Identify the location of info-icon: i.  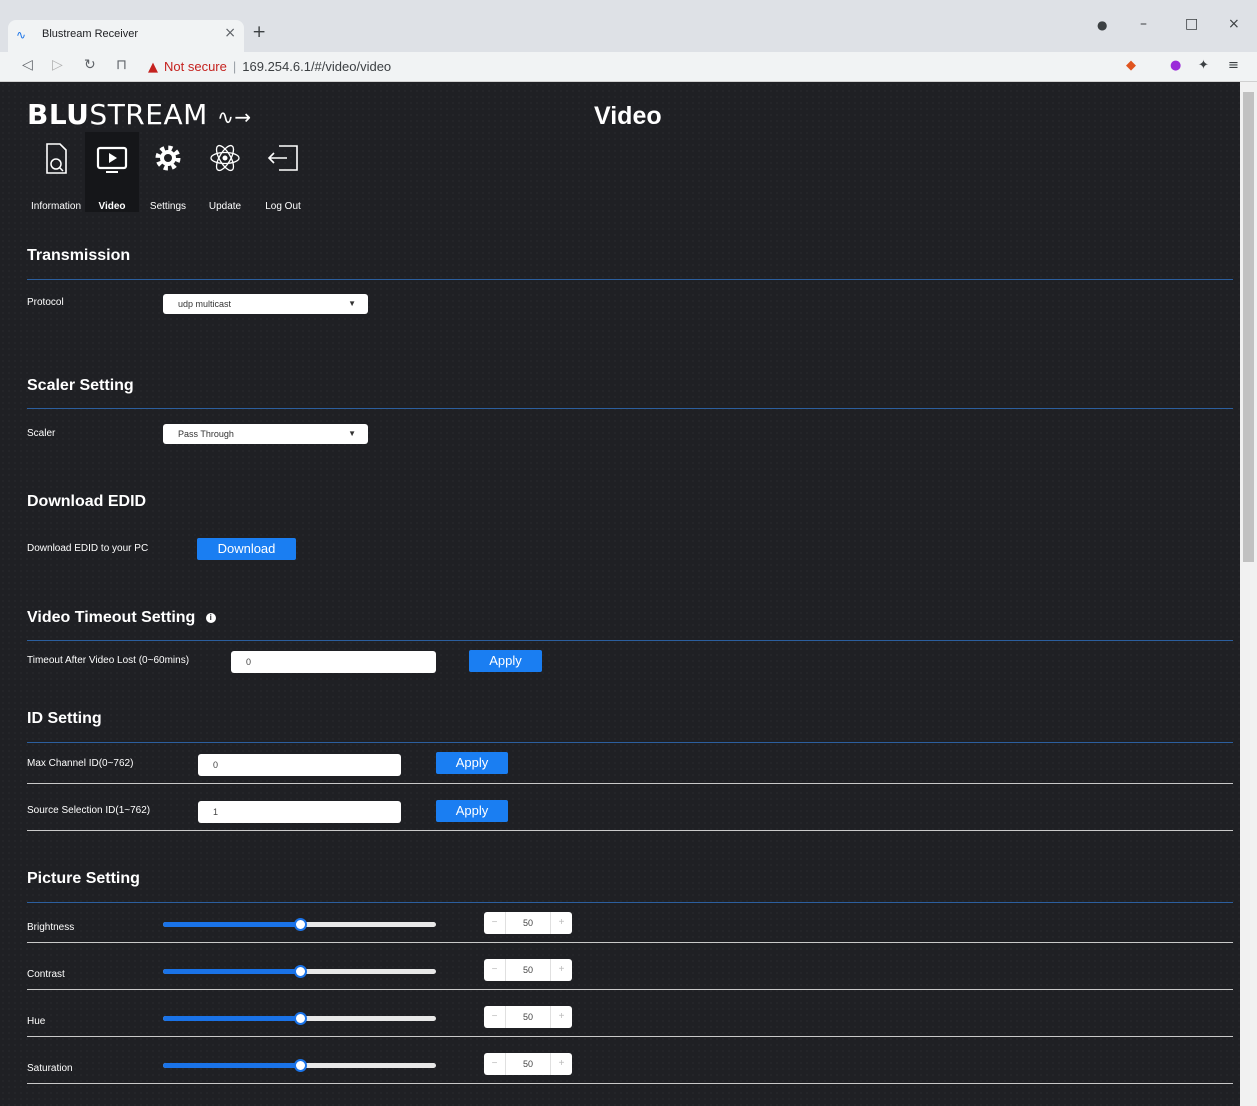
(210, 617).